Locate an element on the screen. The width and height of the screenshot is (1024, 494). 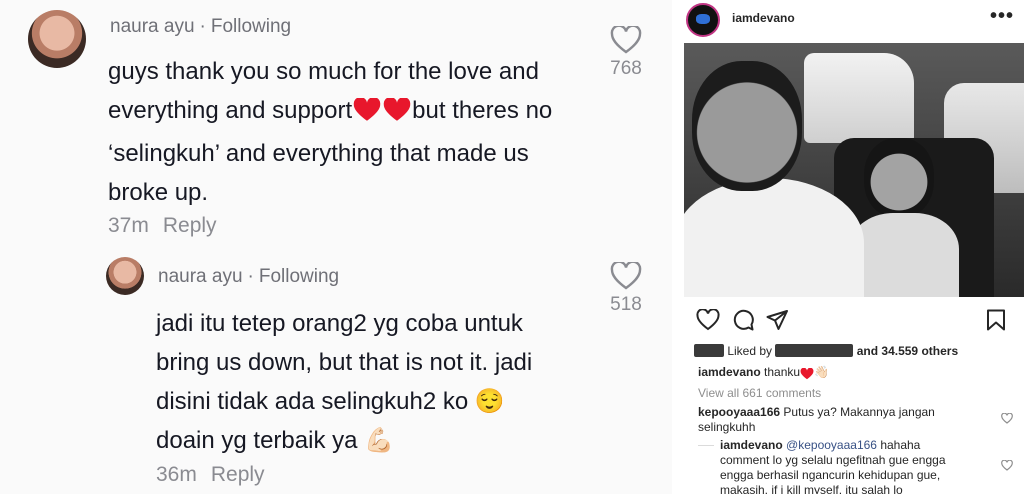
like-button: 768 is located at coordinates (626, 53).